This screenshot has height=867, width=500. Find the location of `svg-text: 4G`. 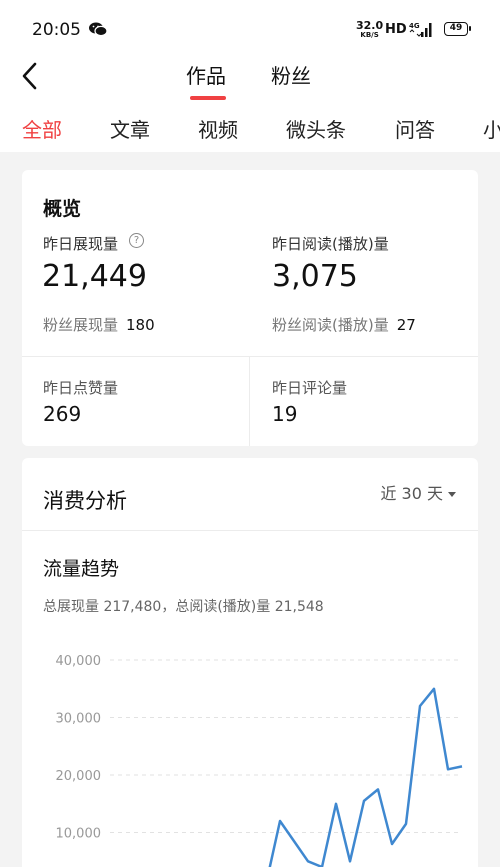

svg-text: 4G is located at coordinates (414, 26).